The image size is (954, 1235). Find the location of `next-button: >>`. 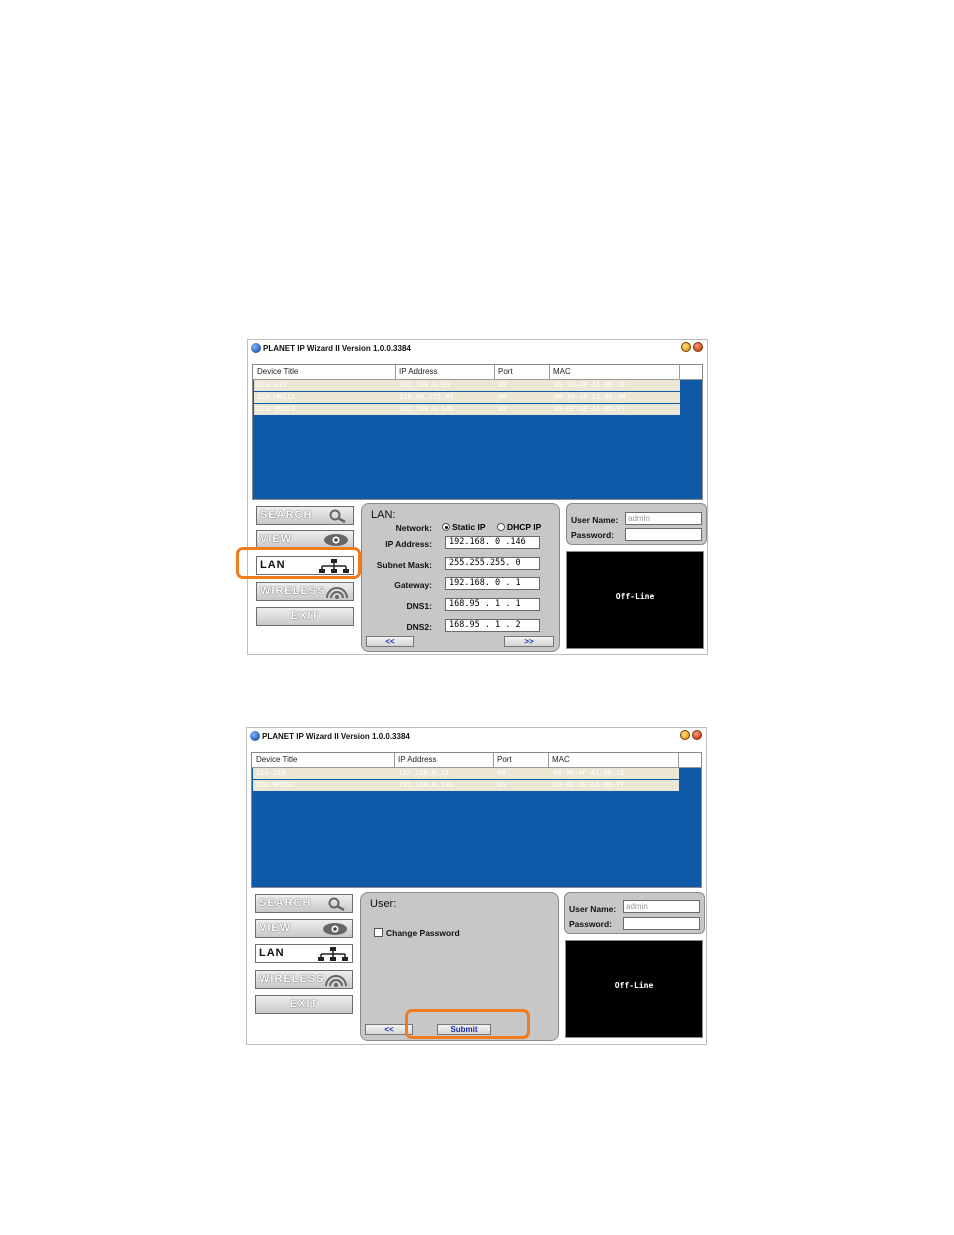

next-button: >> is located at coordinates (529, 641).